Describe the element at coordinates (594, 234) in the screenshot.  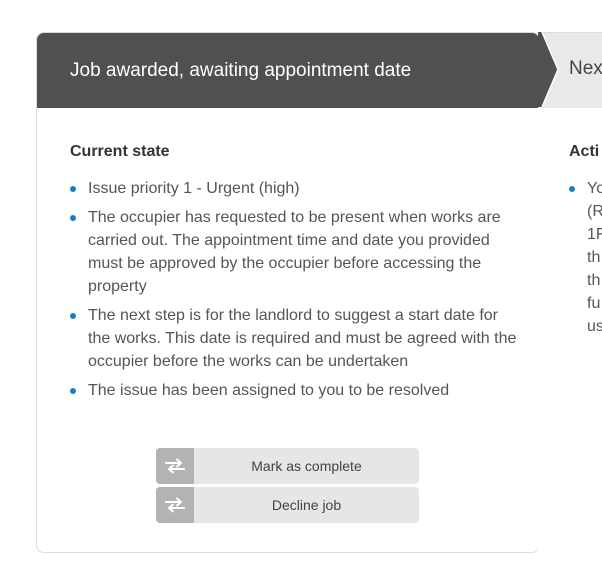
I see `list-item-line: 1F` at that location.